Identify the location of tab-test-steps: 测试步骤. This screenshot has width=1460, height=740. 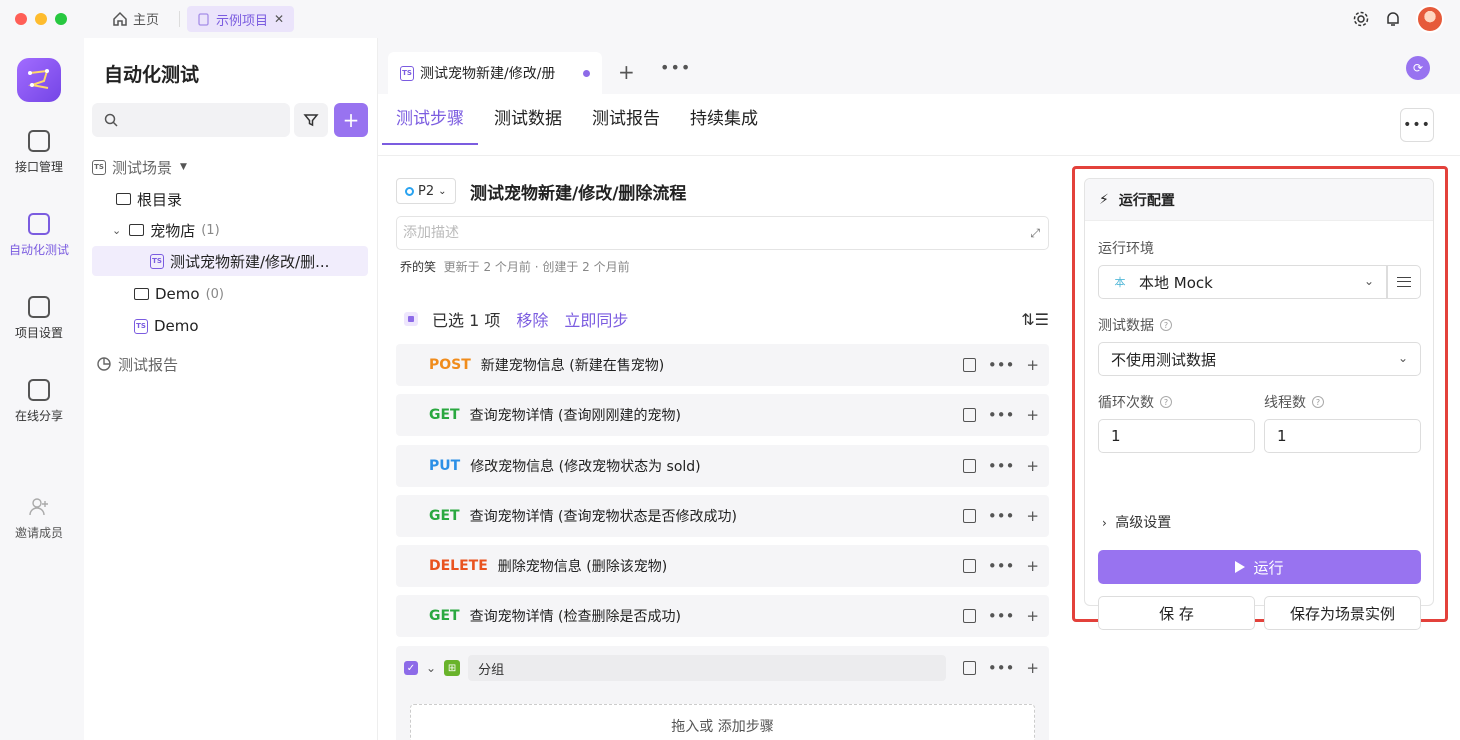
(430, 124).